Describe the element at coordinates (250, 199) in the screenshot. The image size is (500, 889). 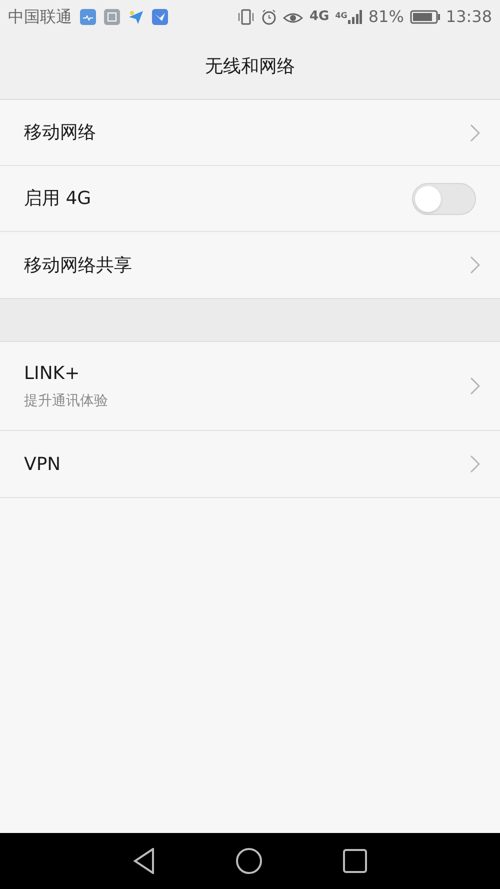
I see `settings-row: 启用 4G` at that location.